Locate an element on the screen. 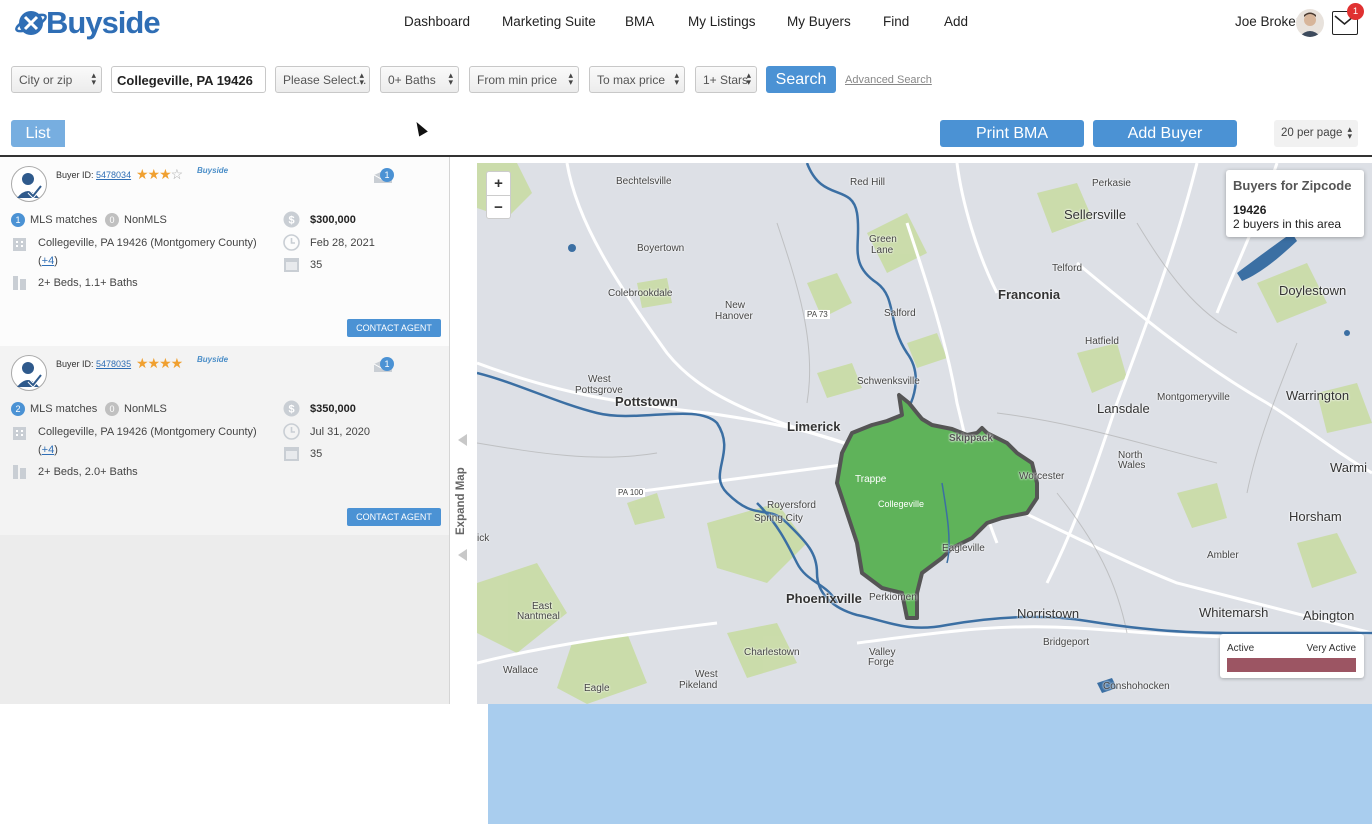 The height and width of the screenshot is (824, 1372). buyer-id-link: 5478035 is located at coordinates (113, 364).